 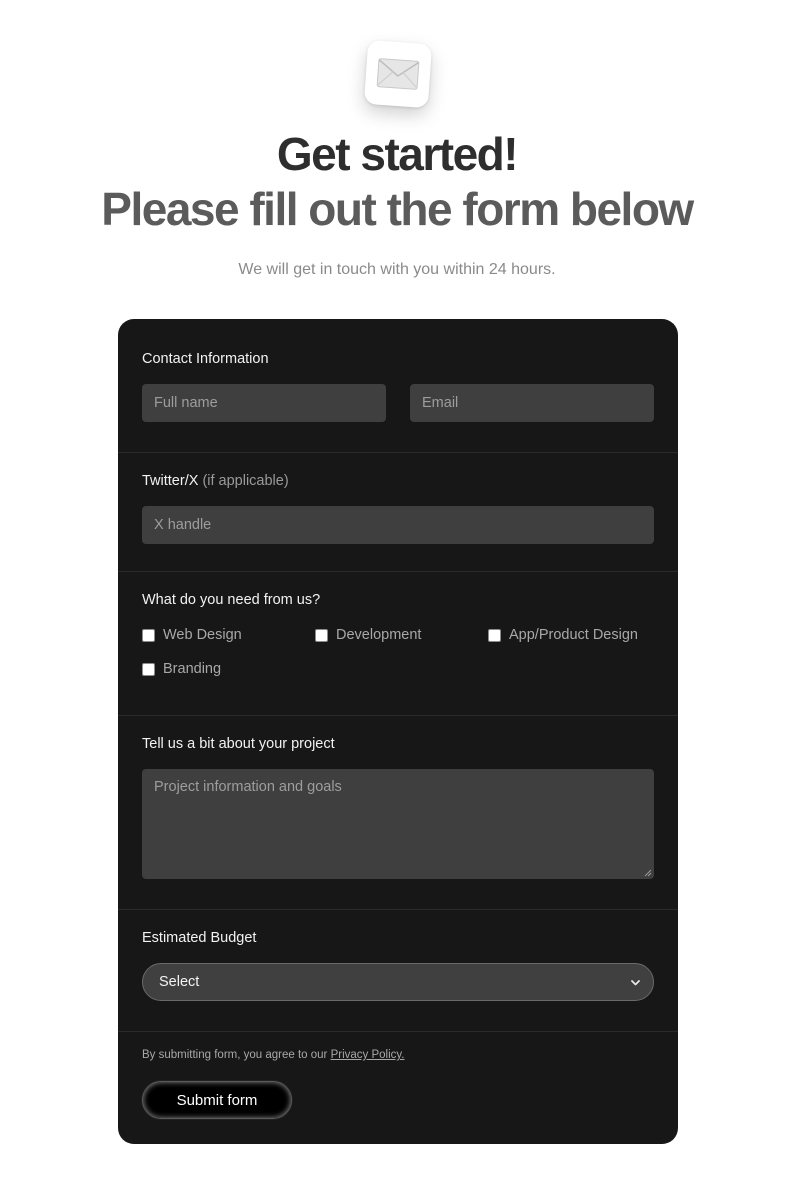 I want to click on twitter-section: Twitter/X (if applicable) X handle, so click(x=398, y=512).